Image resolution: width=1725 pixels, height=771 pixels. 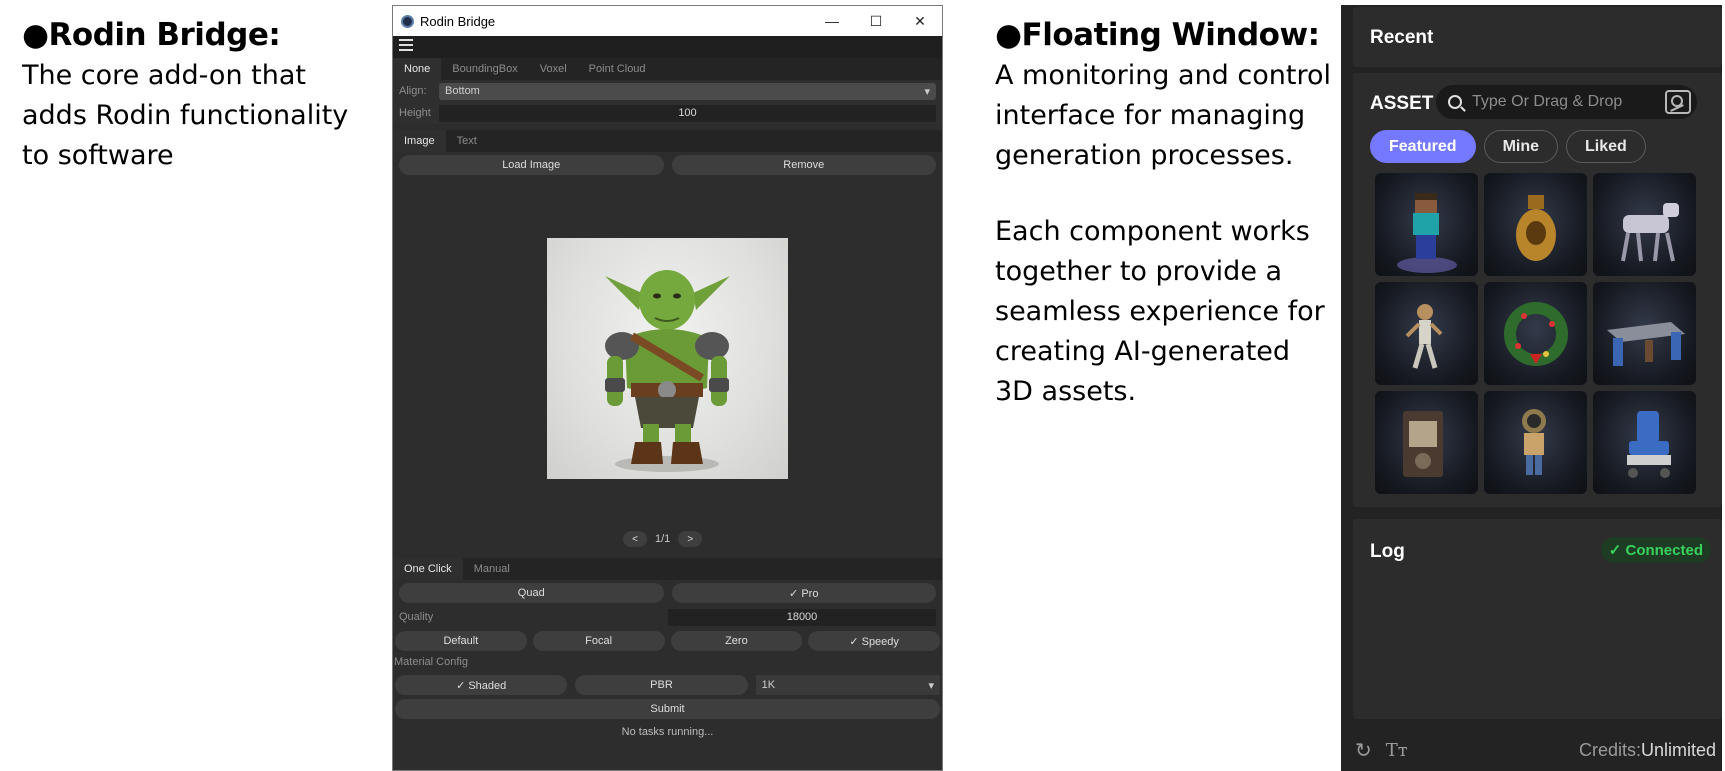 I want to click on log-section: Log ✓ Connected, so click(x=1537, y=619).